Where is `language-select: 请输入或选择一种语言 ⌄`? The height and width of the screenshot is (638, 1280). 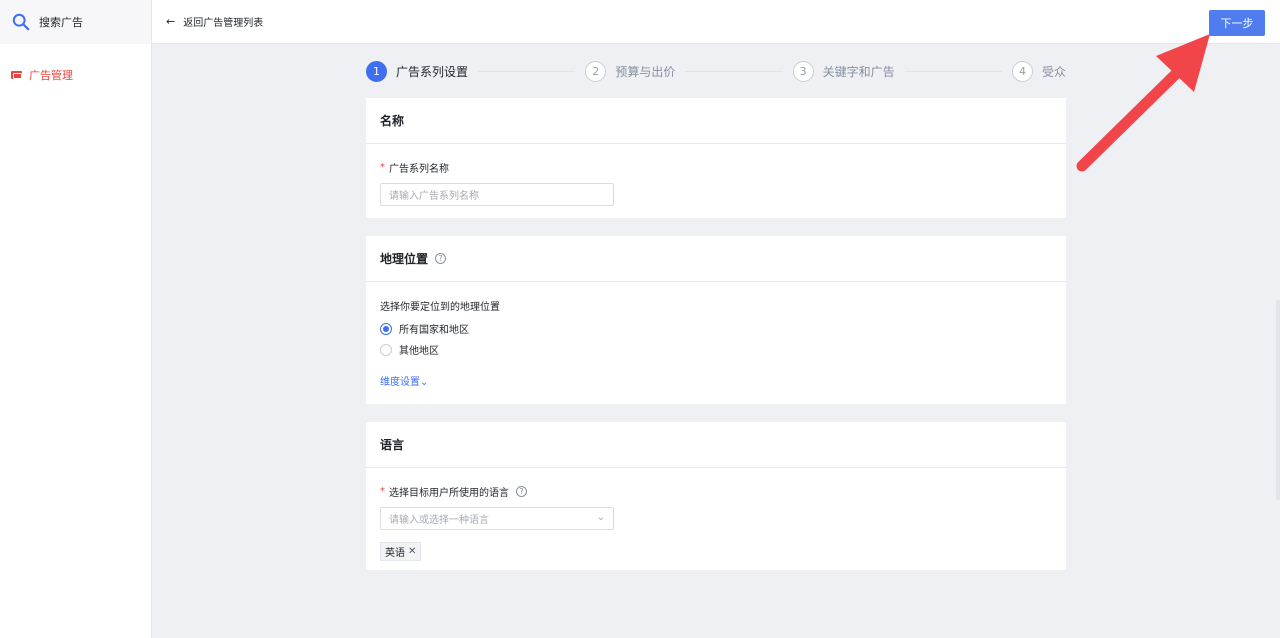 language-select: 请输入或选择一种语言 ⌄ is located at coordinates (497, 518).